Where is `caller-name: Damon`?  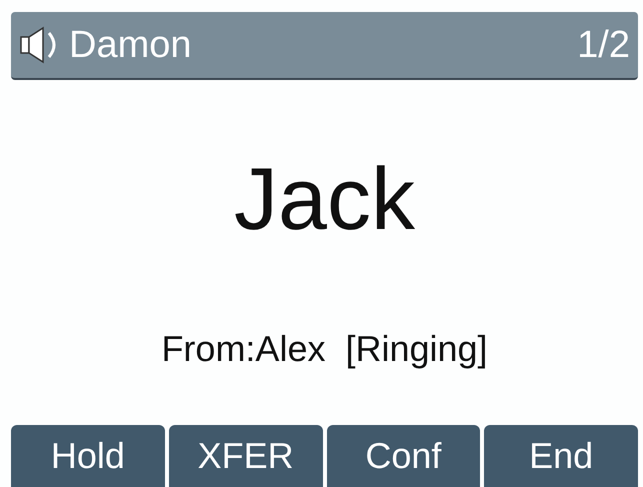 caller-name: Damon is located at coordinates (130, 45).